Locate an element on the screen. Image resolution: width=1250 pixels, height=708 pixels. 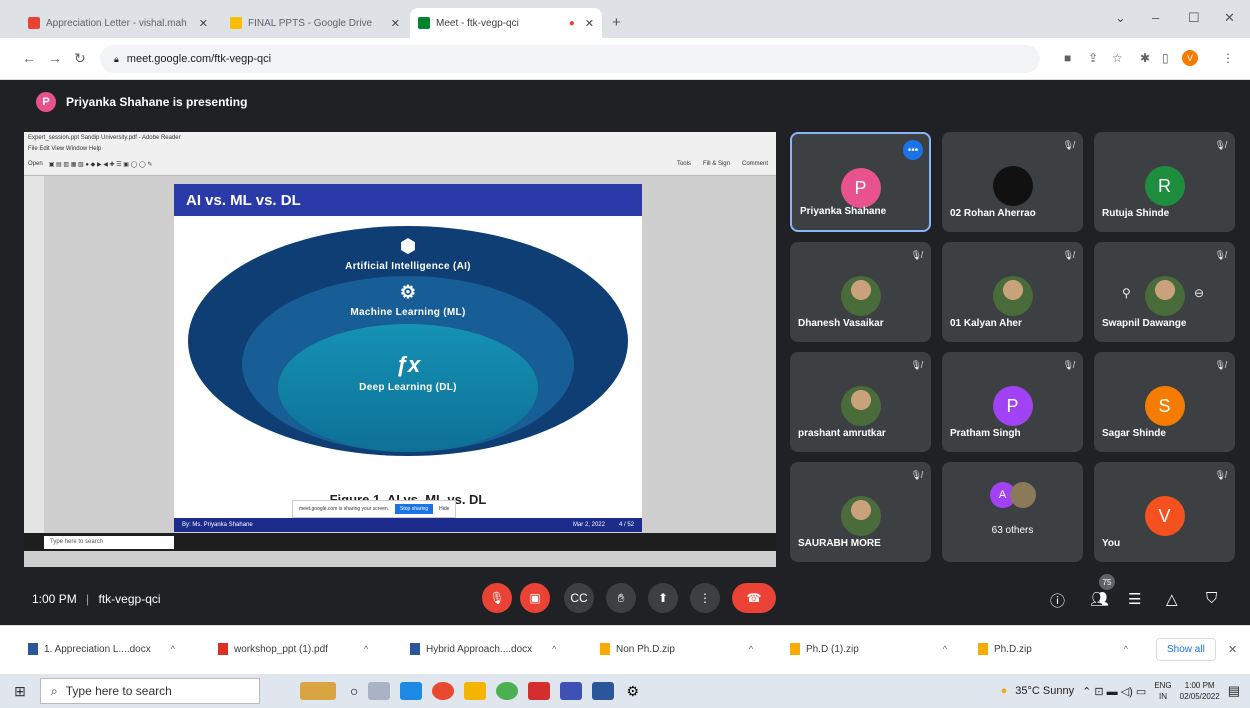
info-icon: ⓘ is located at coordinates (1057, 600).